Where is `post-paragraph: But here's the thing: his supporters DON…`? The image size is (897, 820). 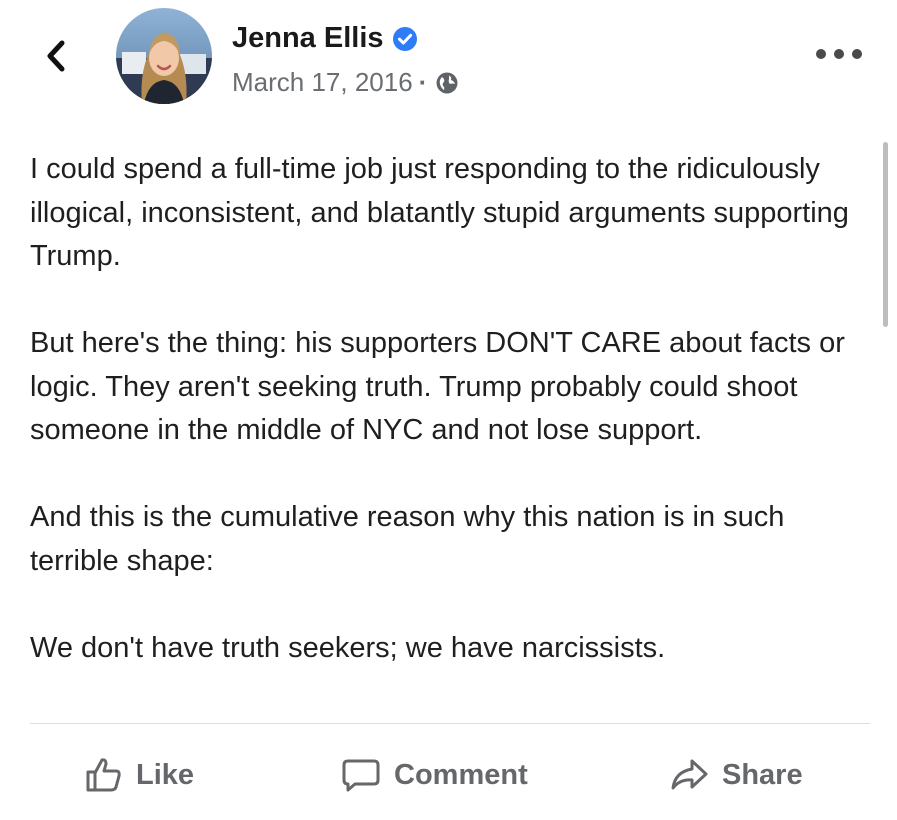 post-paragraph: But here's the thing: his supporters DON… is located at coordinates (437, 386).